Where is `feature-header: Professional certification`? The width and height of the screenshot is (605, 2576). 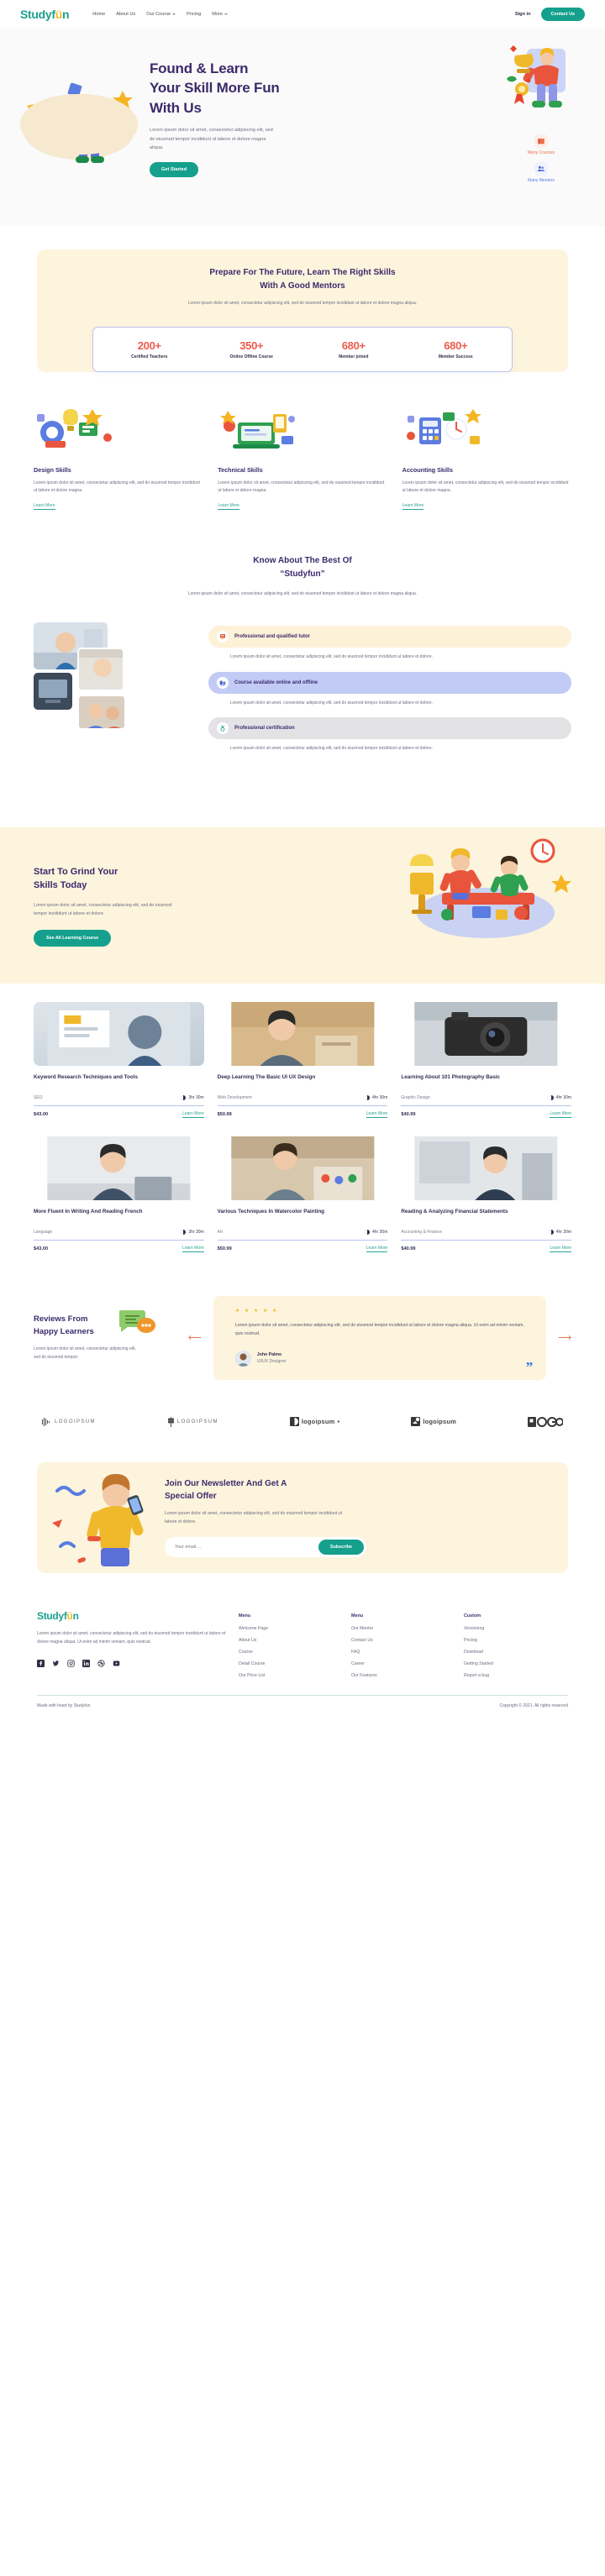 feature-header: Professional certification is located at coordinates (390, 728).